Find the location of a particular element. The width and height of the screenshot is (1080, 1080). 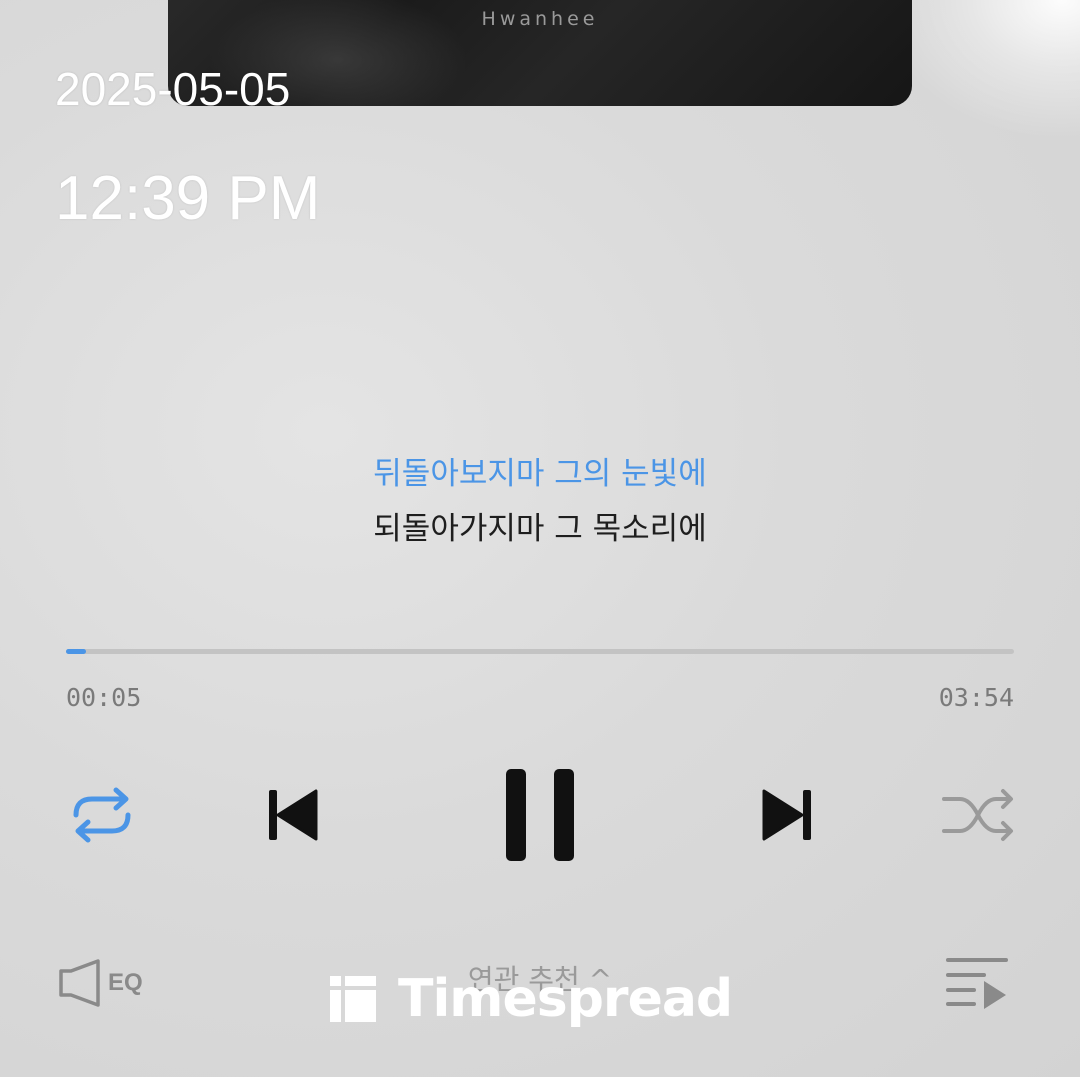

lyric-current-line: 뒤돌아보지마 그의 눈빛에 is located at coordinates (540, 470).